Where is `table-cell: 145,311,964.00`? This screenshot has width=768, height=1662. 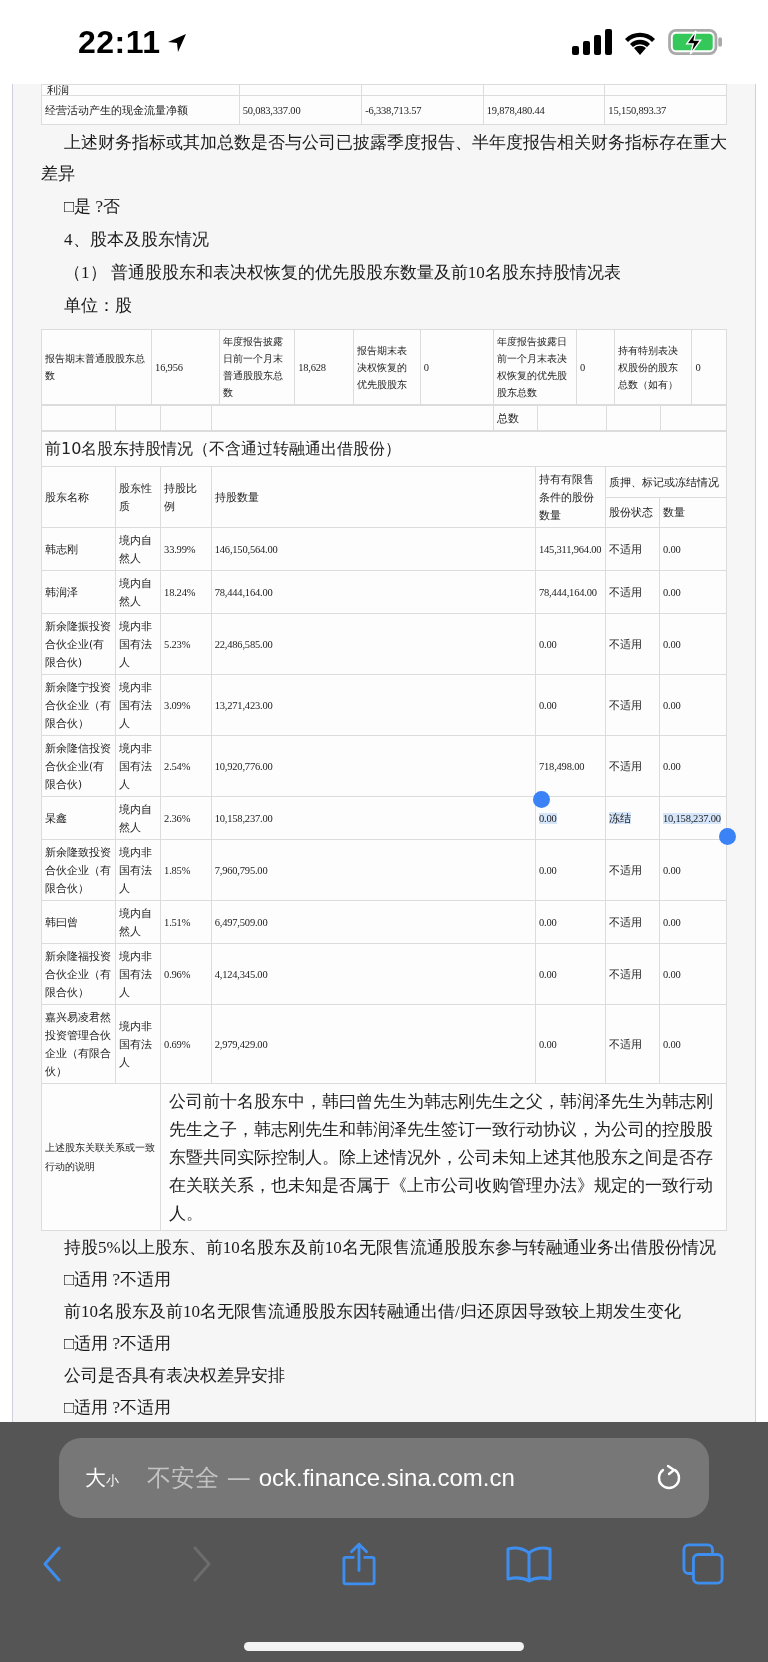 table-cell: 145,311,964.00 is located at coordinates (570, 549).